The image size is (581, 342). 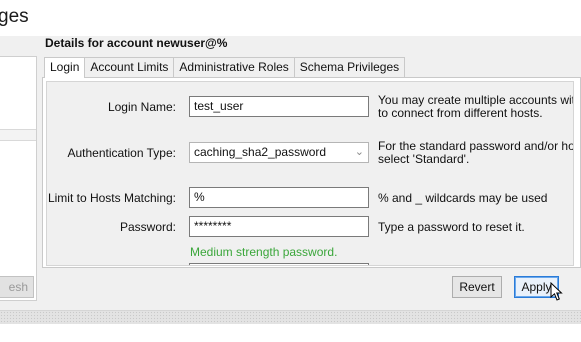 I want to click on list-row-selected, so click(x=18, y=135).